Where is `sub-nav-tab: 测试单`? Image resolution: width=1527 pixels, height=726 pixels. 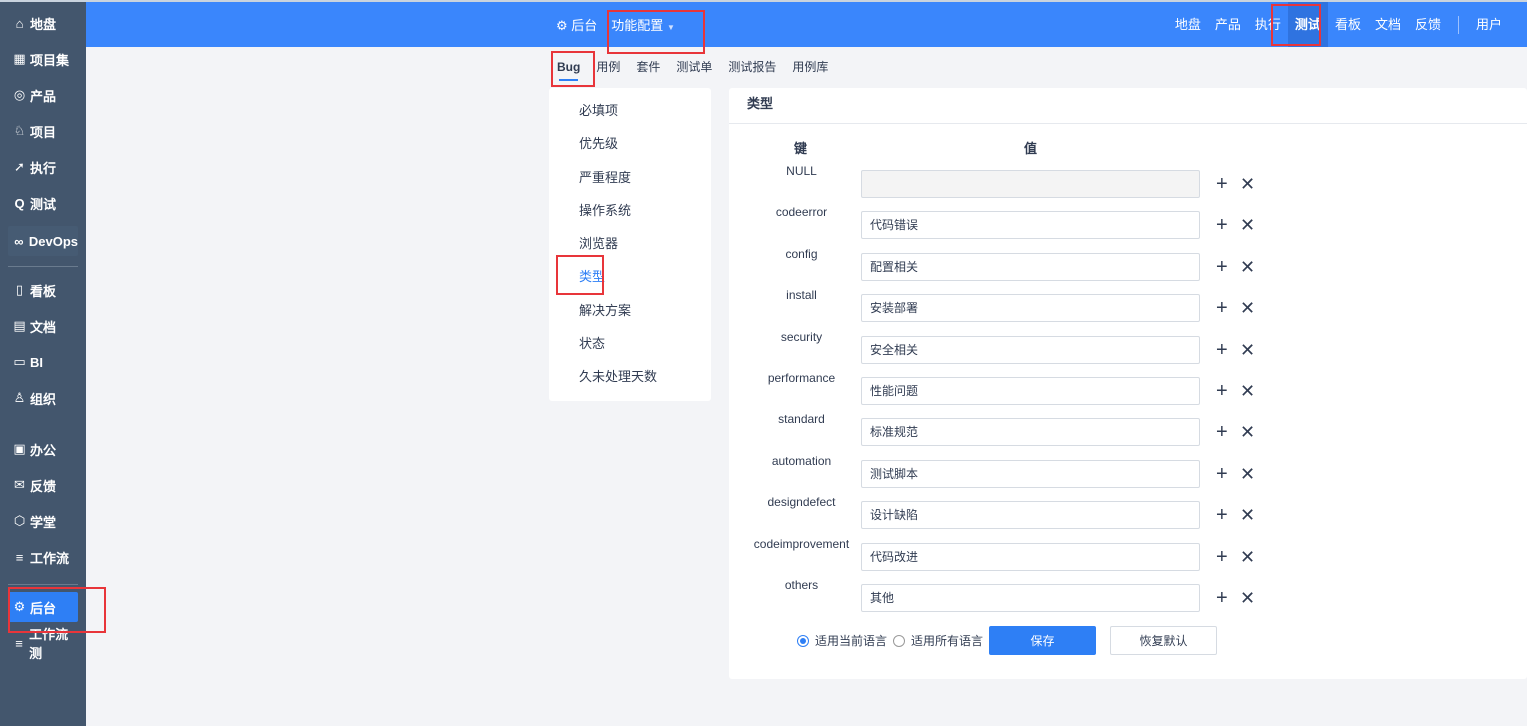 sub-nav-tab: 测试单 is located at coordinates (694, 67).